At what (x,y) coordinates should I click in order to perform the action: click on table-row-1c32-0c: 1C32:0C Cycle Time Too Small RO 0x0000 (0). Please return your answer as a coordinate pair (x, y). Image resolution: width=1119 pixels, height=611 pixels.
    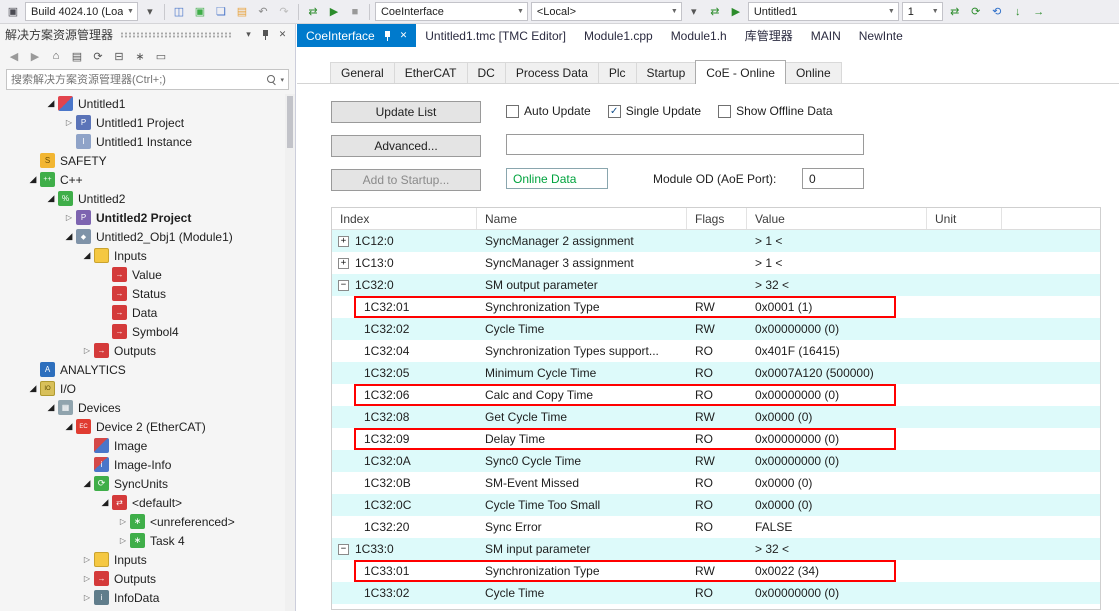
    Looking at the image, I should click on (716, 505).